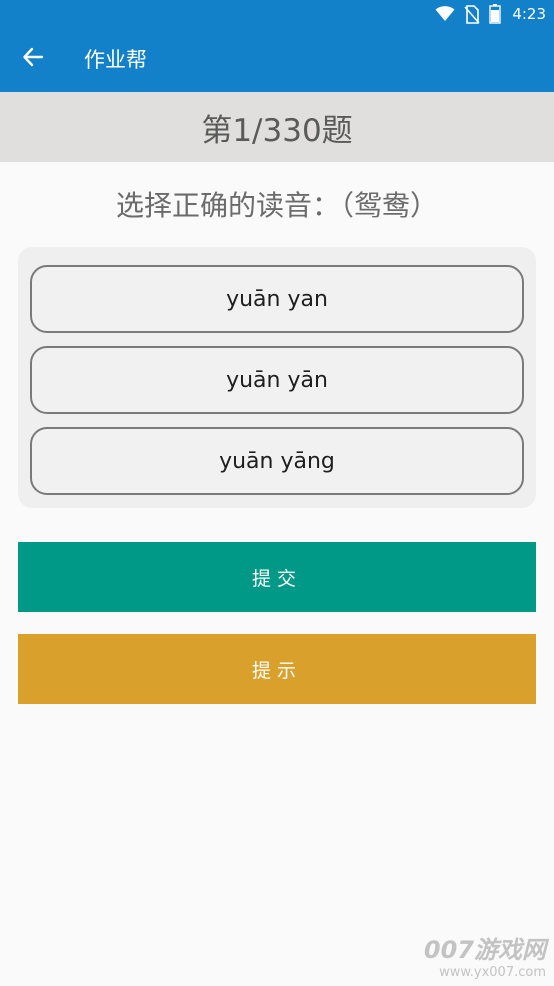 The width and height of the screenshot is (554, 986). Describe the element at coordinates (277, 130) in the screenshot. I see `question-counter: 第1/330题` at that location.